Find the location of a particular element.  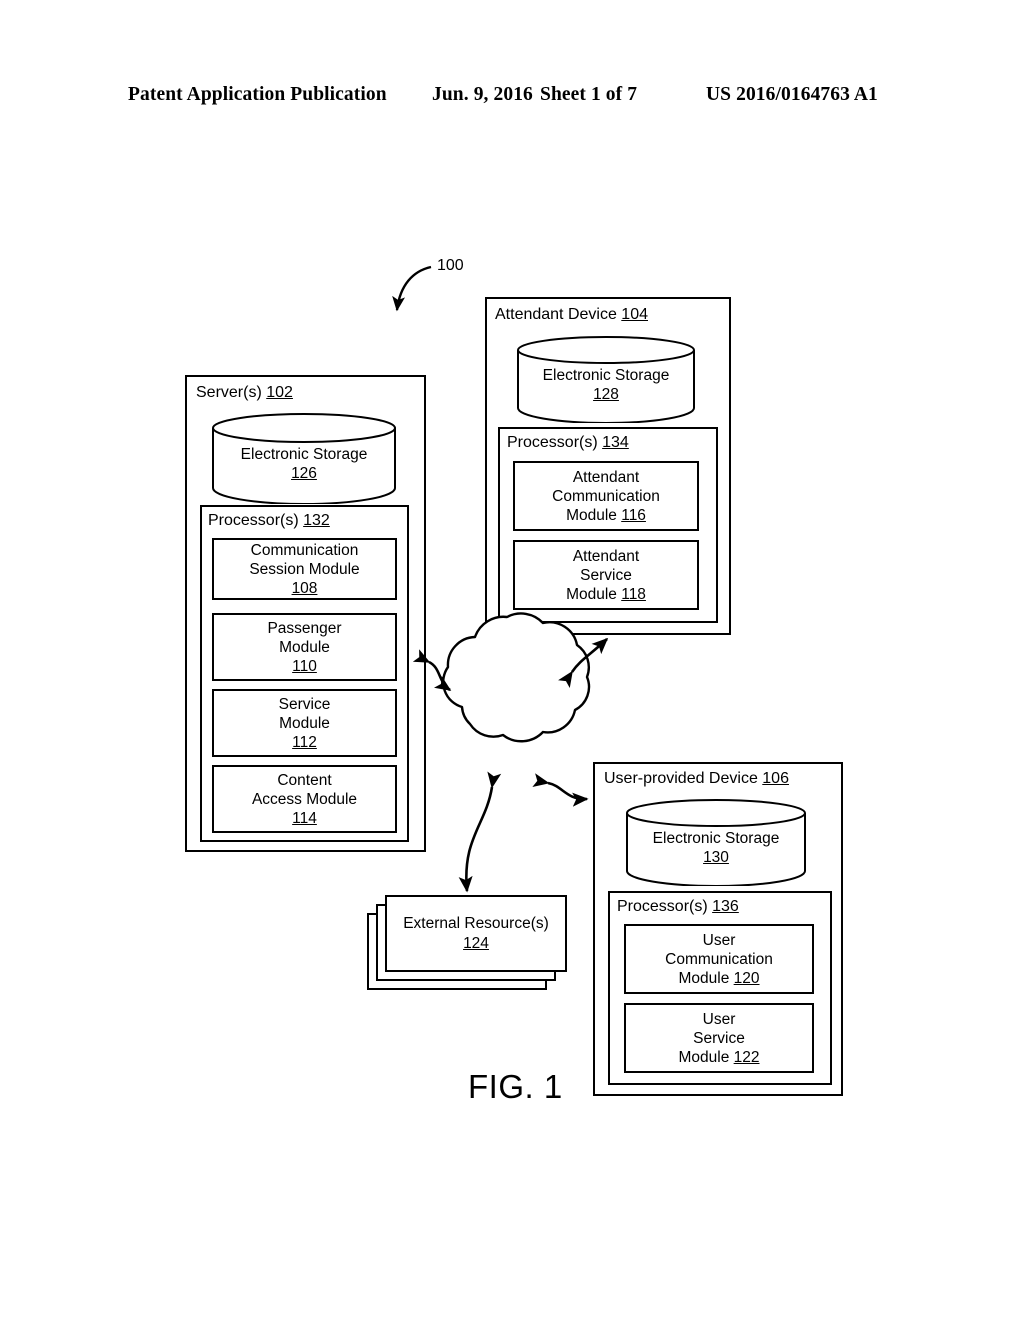

user-device-storage-labels: Electronic Storage 130 is located at coordinates (716, 848).